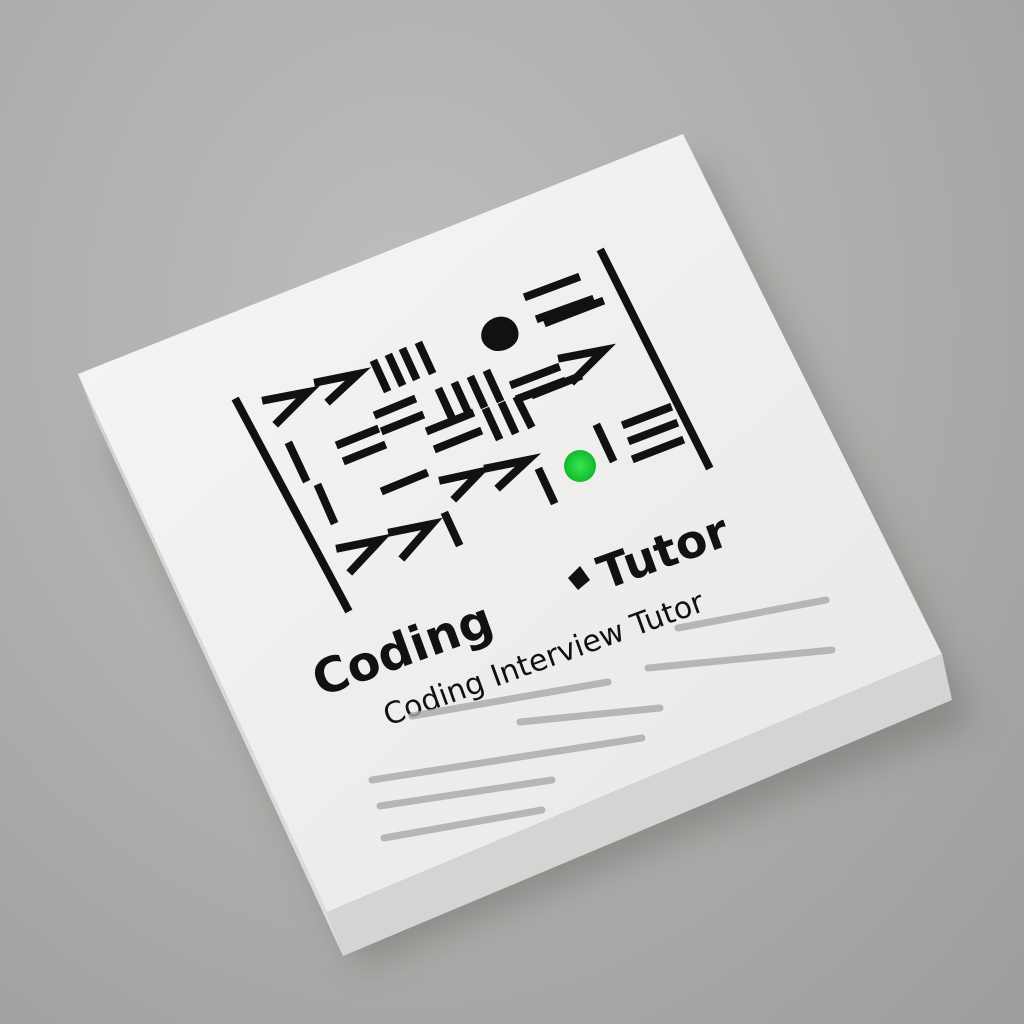 This screenshot has width=1024, height=1024. I want to click on green-dot-icon, so click(580, 466).